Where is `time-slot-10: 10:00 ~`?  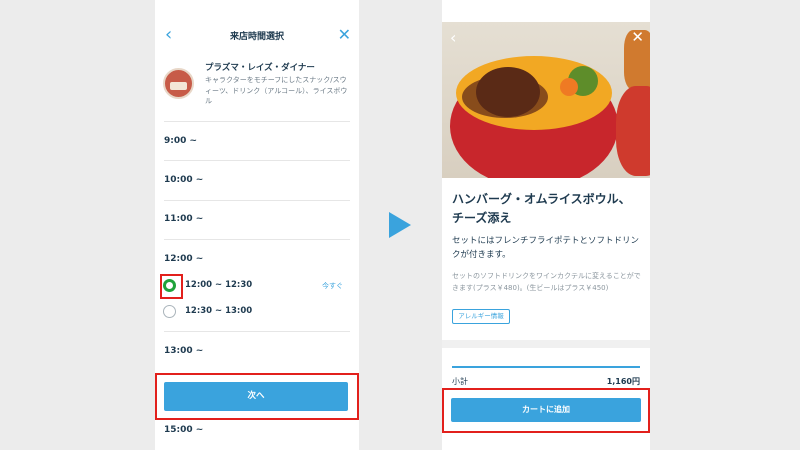 time-slot-10: 10:00 ~ is located at coordinates (257, 180).